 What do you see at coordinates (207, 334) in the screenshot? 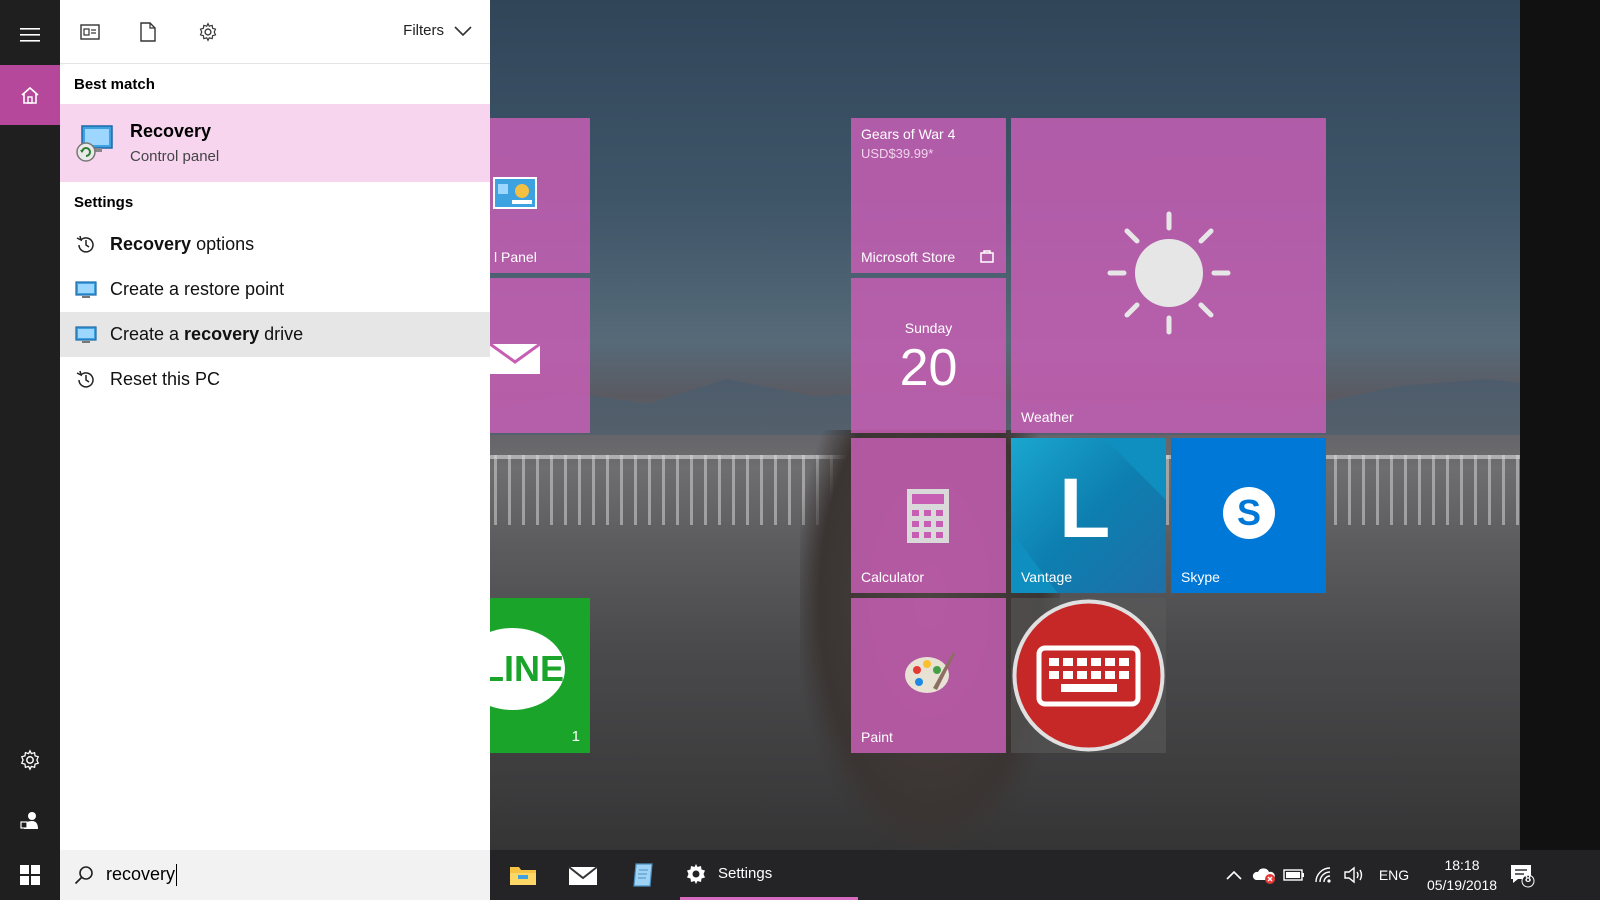
I see `setting-label: Create a recovery drive` at bounding box center [207, 334].